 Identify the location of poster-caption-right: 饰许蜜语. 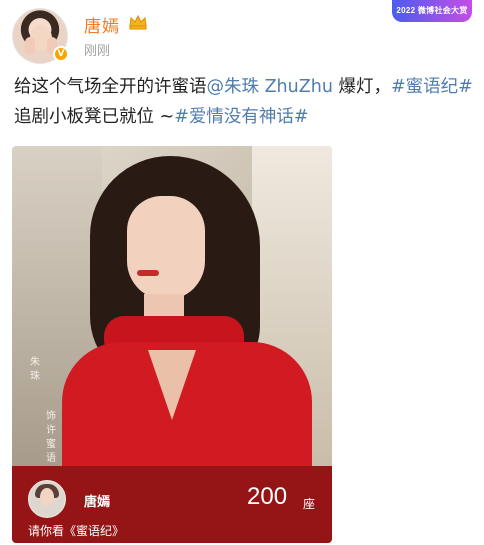
(51, 437).